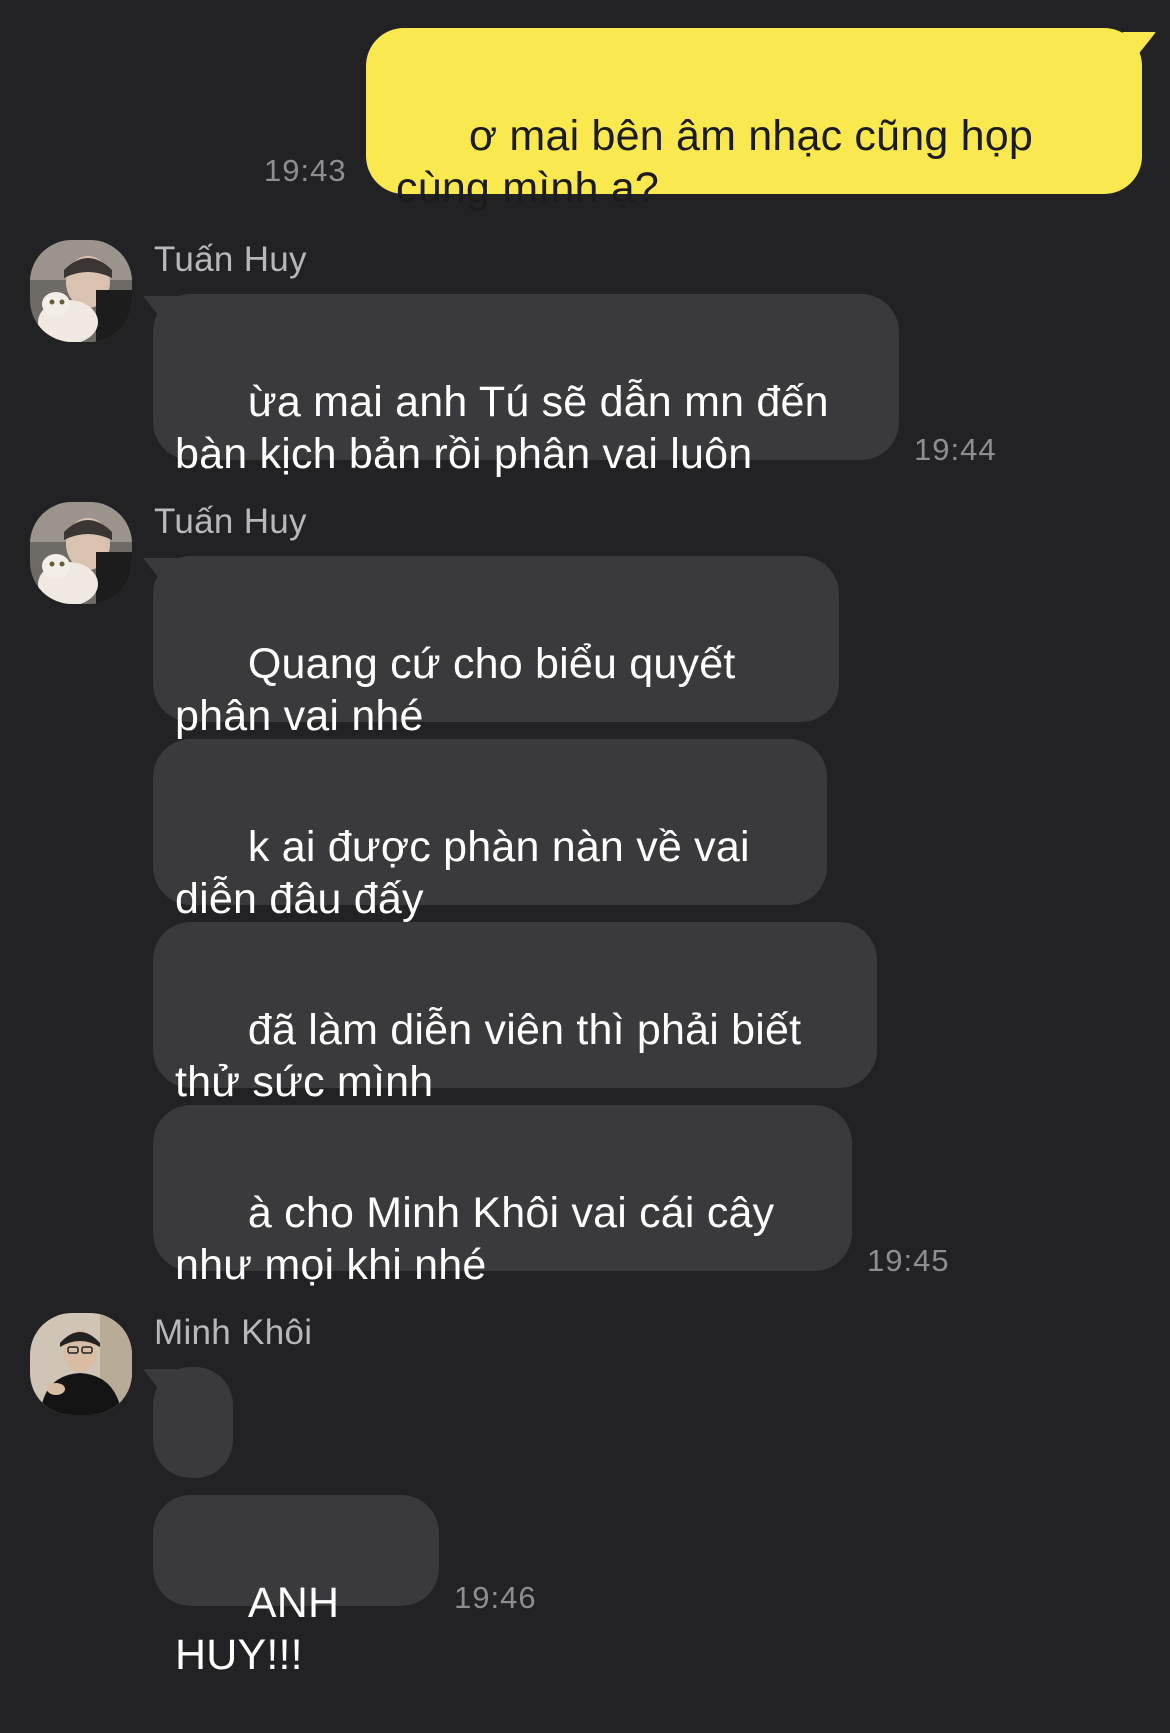  I want to click on message-time: 19:43, so click(305, 170).